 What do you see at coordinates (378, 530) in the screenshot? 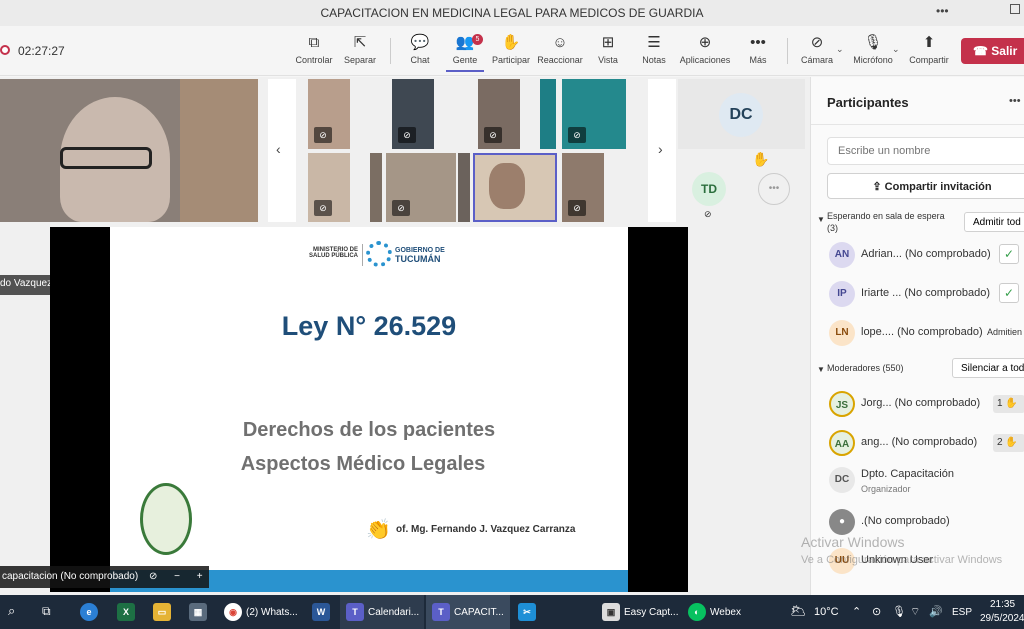
I see `clapping-hands-icon: 👏` at bounding box center [378, 530].